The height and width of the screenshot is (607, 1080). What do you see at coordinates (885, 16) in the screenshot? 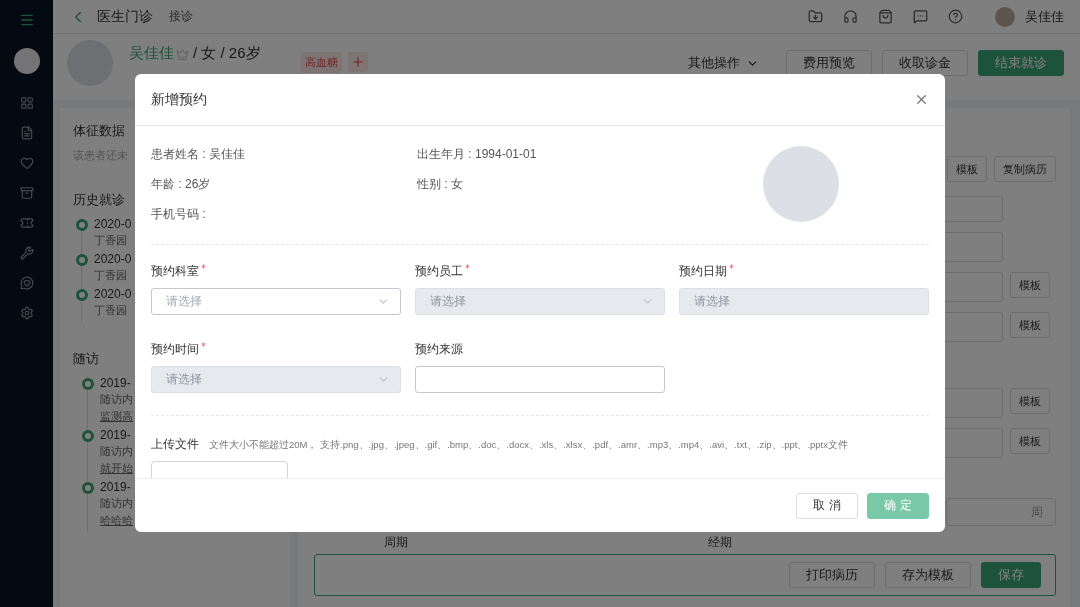
I see `bag-icon` at bounding box center [885, 16].